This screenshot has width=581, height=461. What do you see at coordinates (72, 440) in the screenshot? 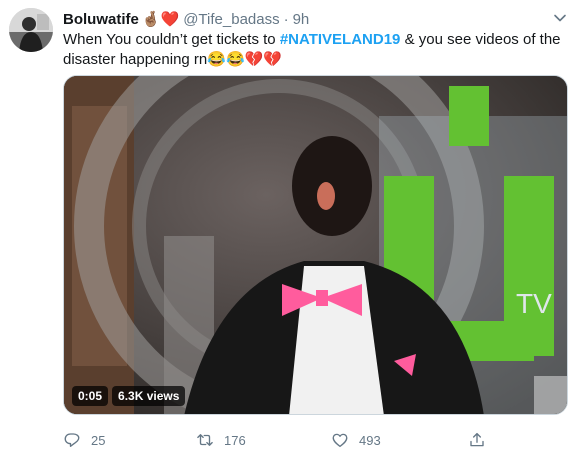
I see `reply-icon` at bounding box center [72, 440].